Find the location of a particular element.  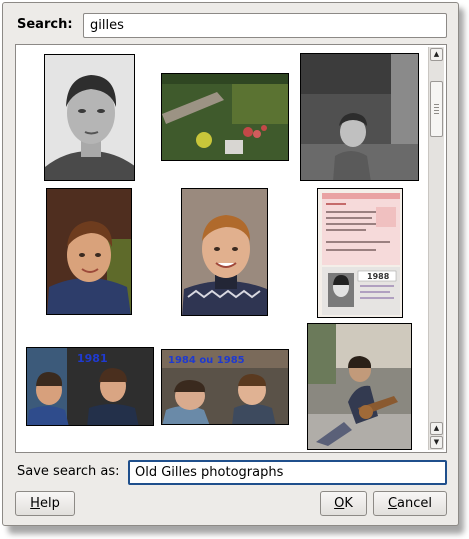

boys-1984-1985-image: 1984 ou 1985 is located at coordinates (225, 387).